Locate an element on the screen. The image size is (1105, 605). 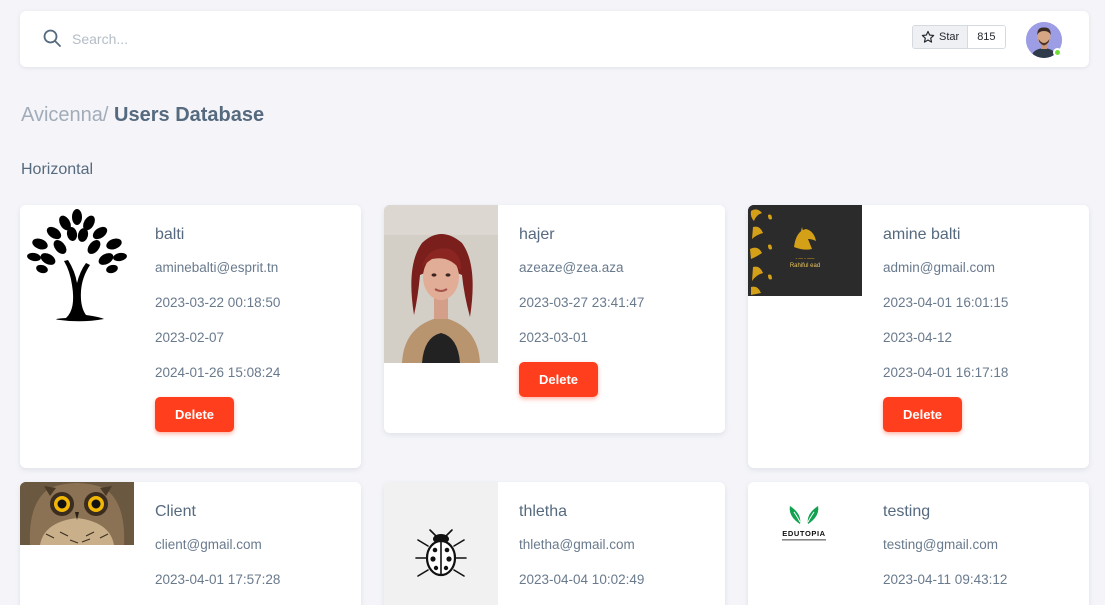
user-created-at: 2023-04-01 16:01:15 is located at coordinates (946, 302).